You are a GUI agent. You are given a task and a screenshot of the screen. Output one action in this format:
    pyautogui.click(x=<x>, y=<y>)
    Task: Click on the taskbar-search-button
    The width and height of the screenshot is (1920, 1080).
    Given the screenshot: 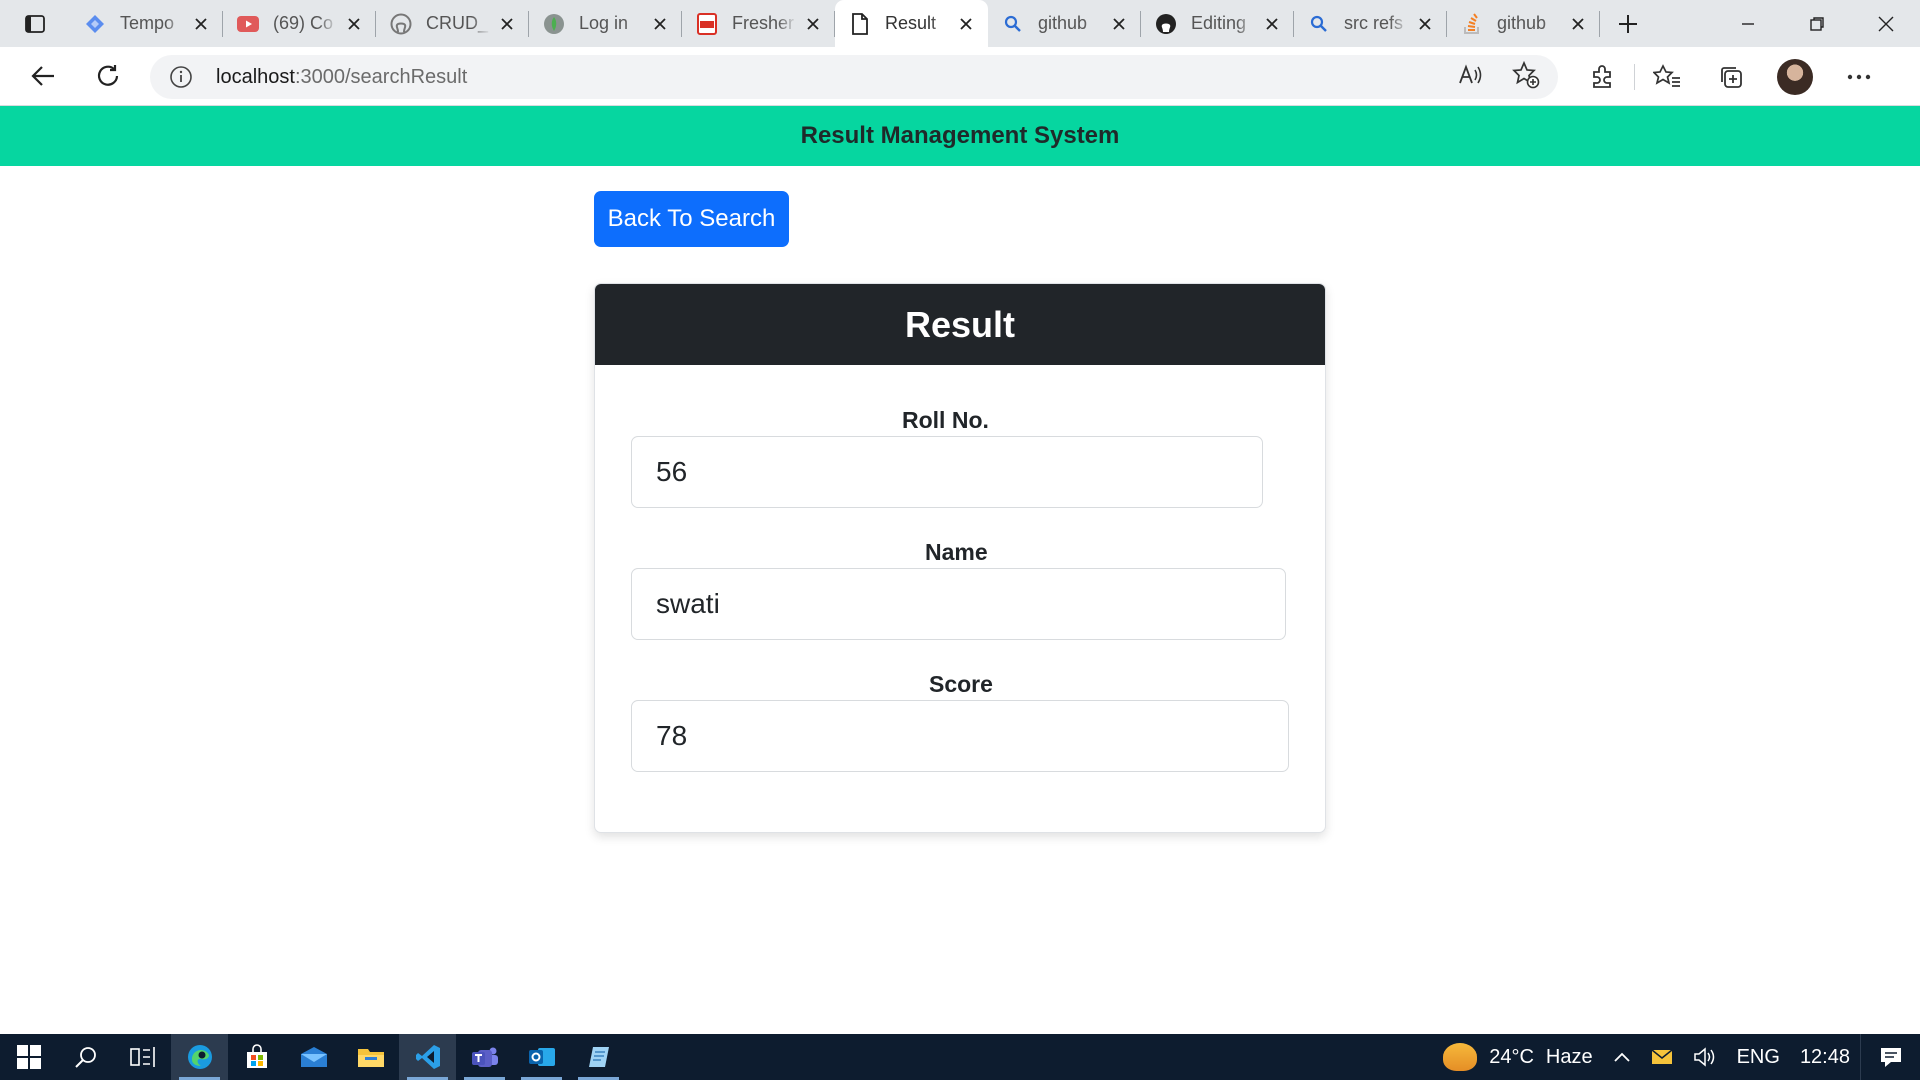 What is the action you would take?
    pyautogui.click(x=85, y=1057)
    